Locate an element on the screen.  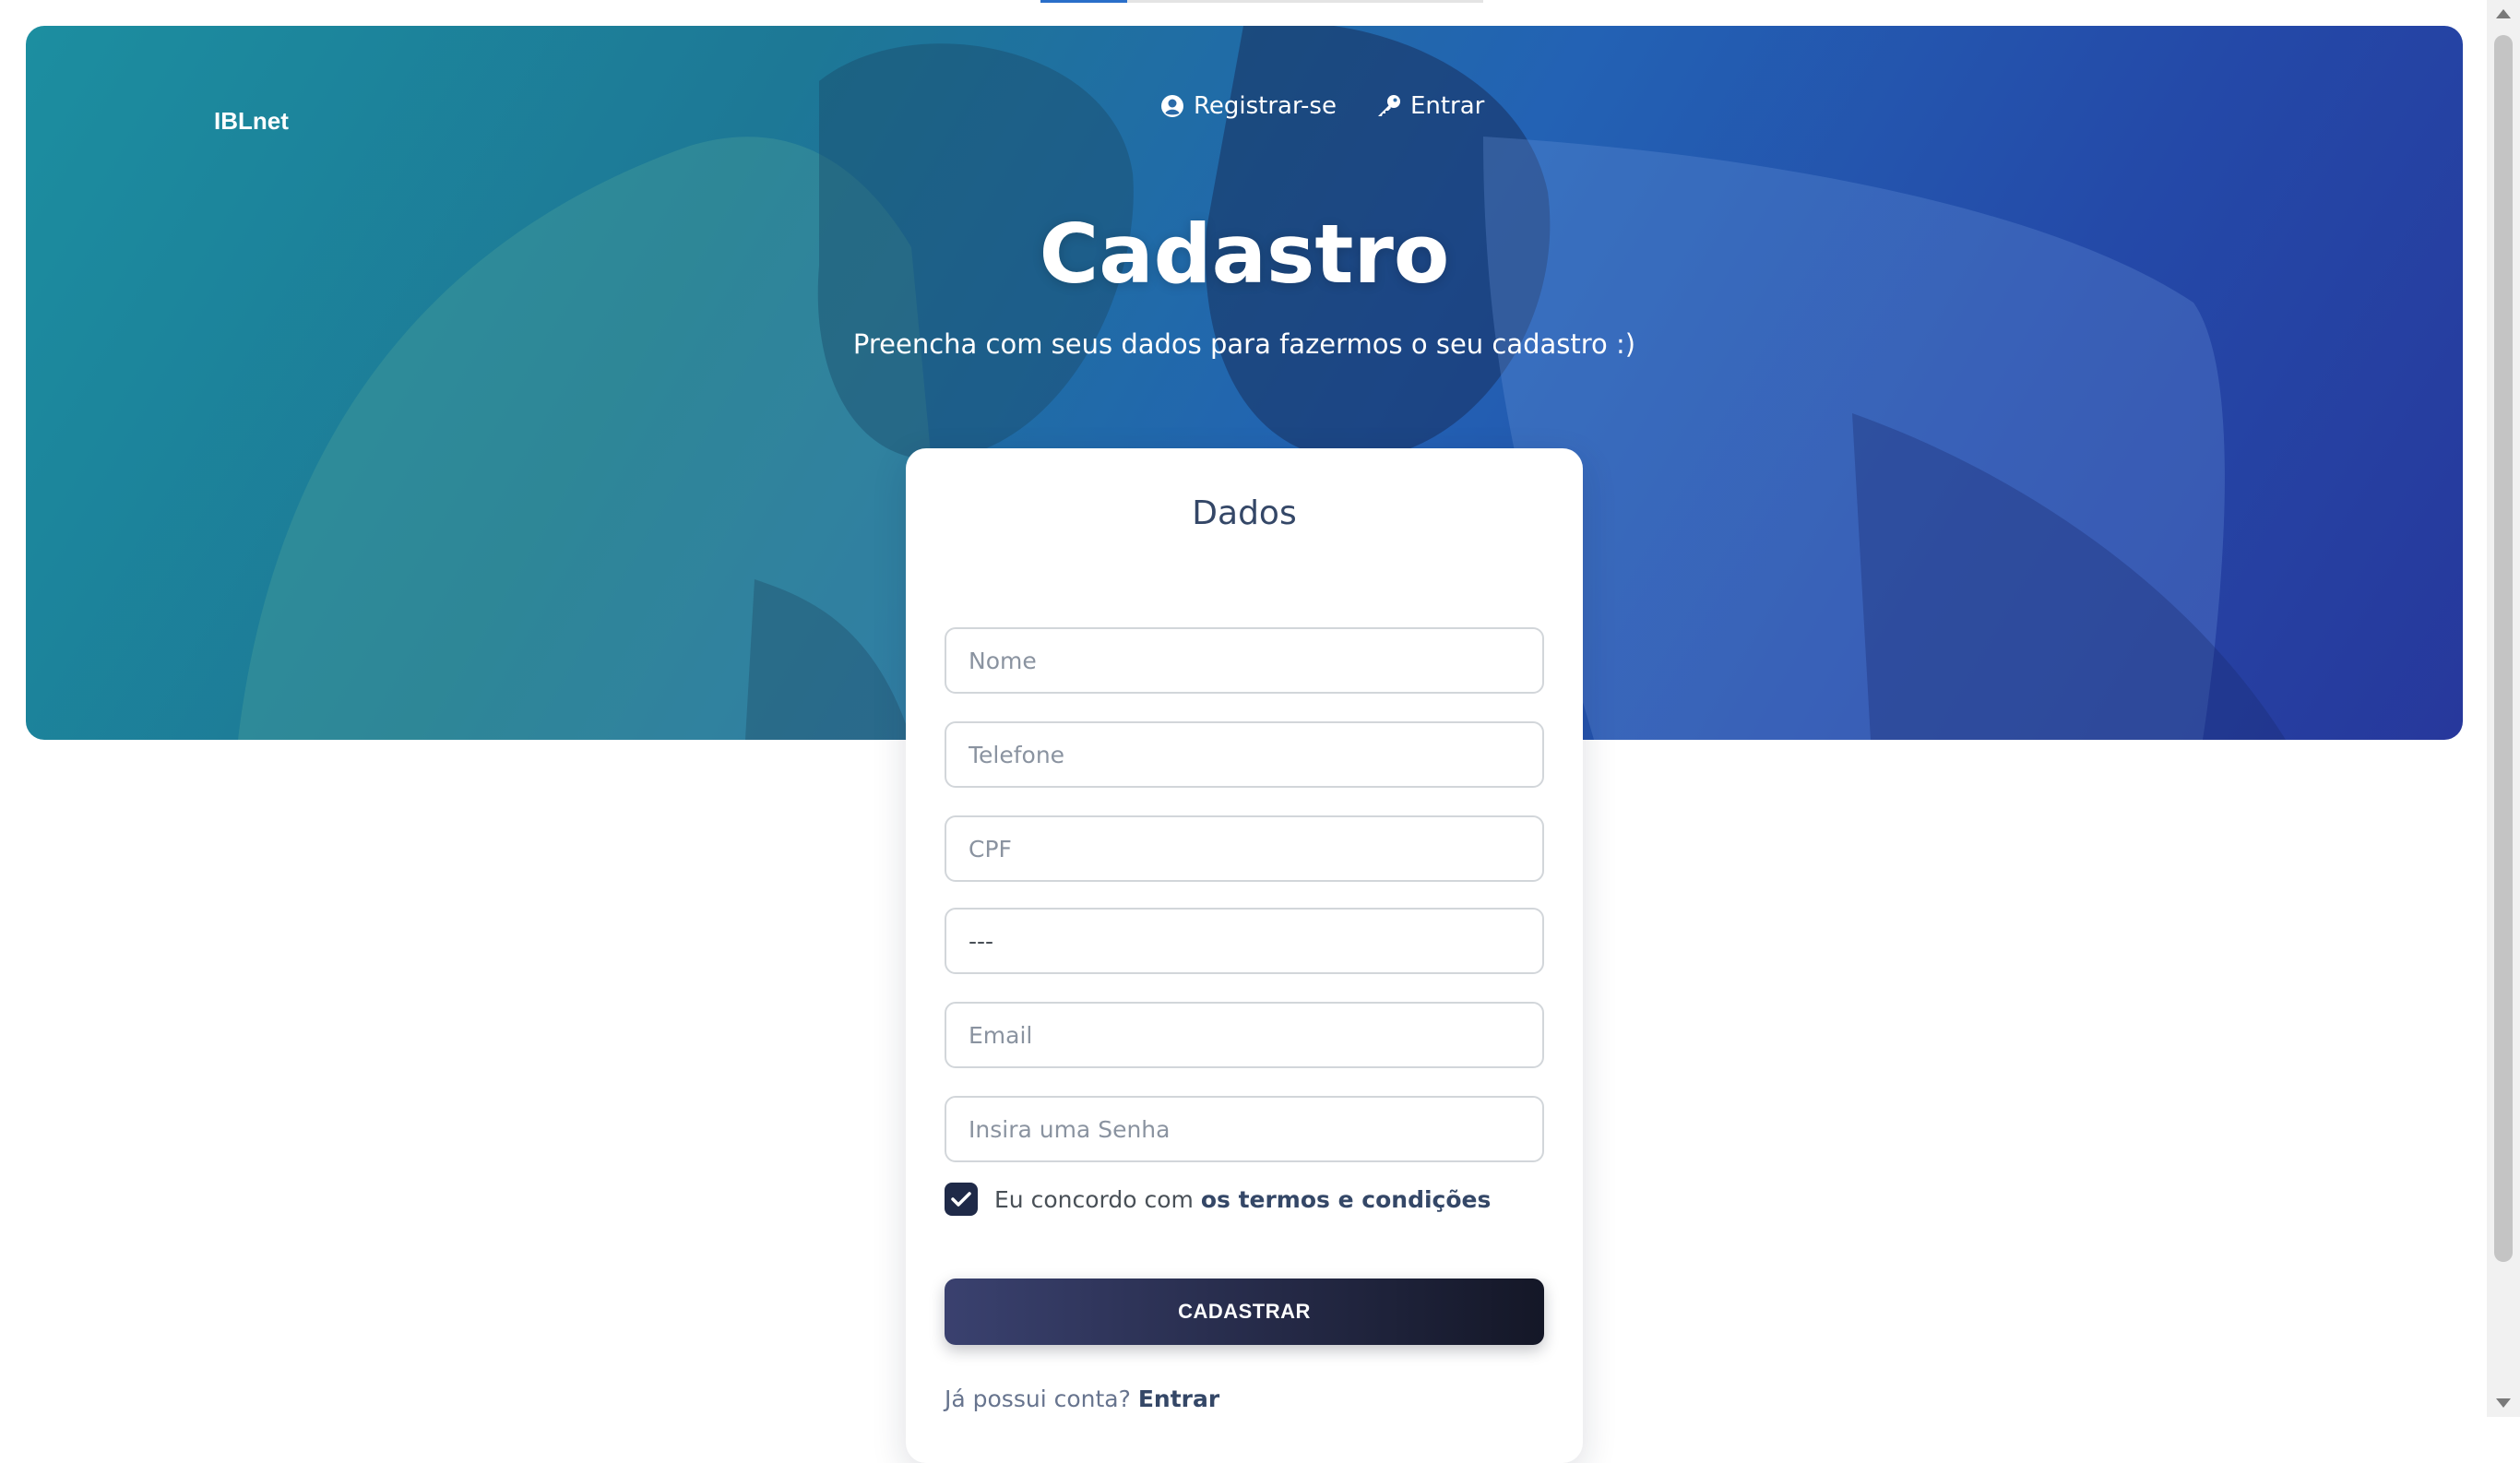
email-input is located at coordinates (1244, 1035).